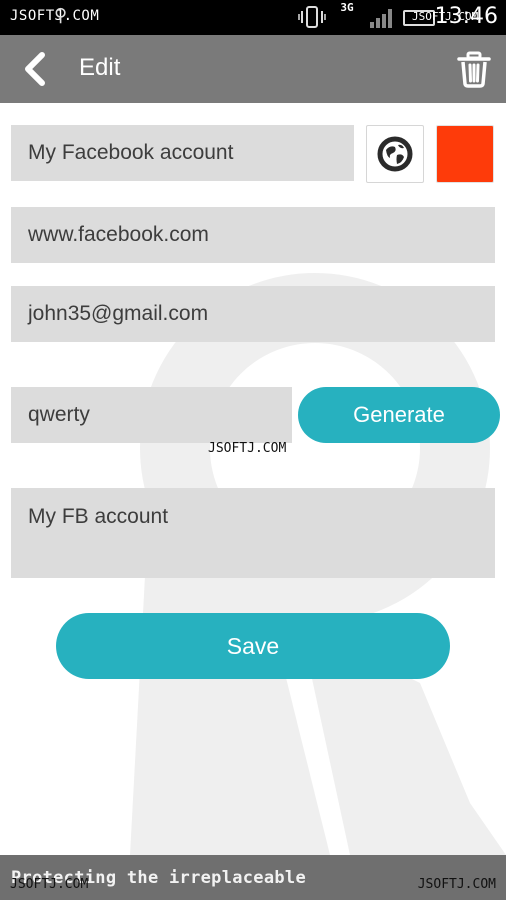 The image size is (506, 900). Describe the element at coordinates (36, 69) in the screenshot. I see `chevron-left-icon` at that location.